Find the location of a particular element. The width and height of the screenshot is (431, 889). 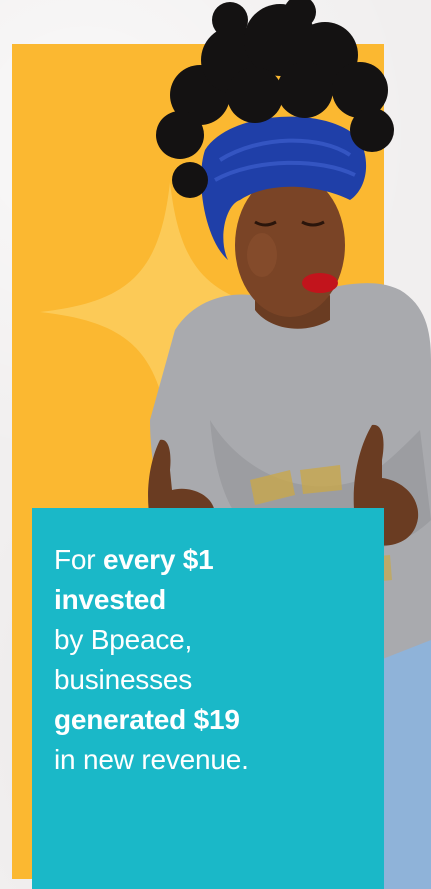

stat-line-3: by Bpeace, is located at coordinates (123, 639).